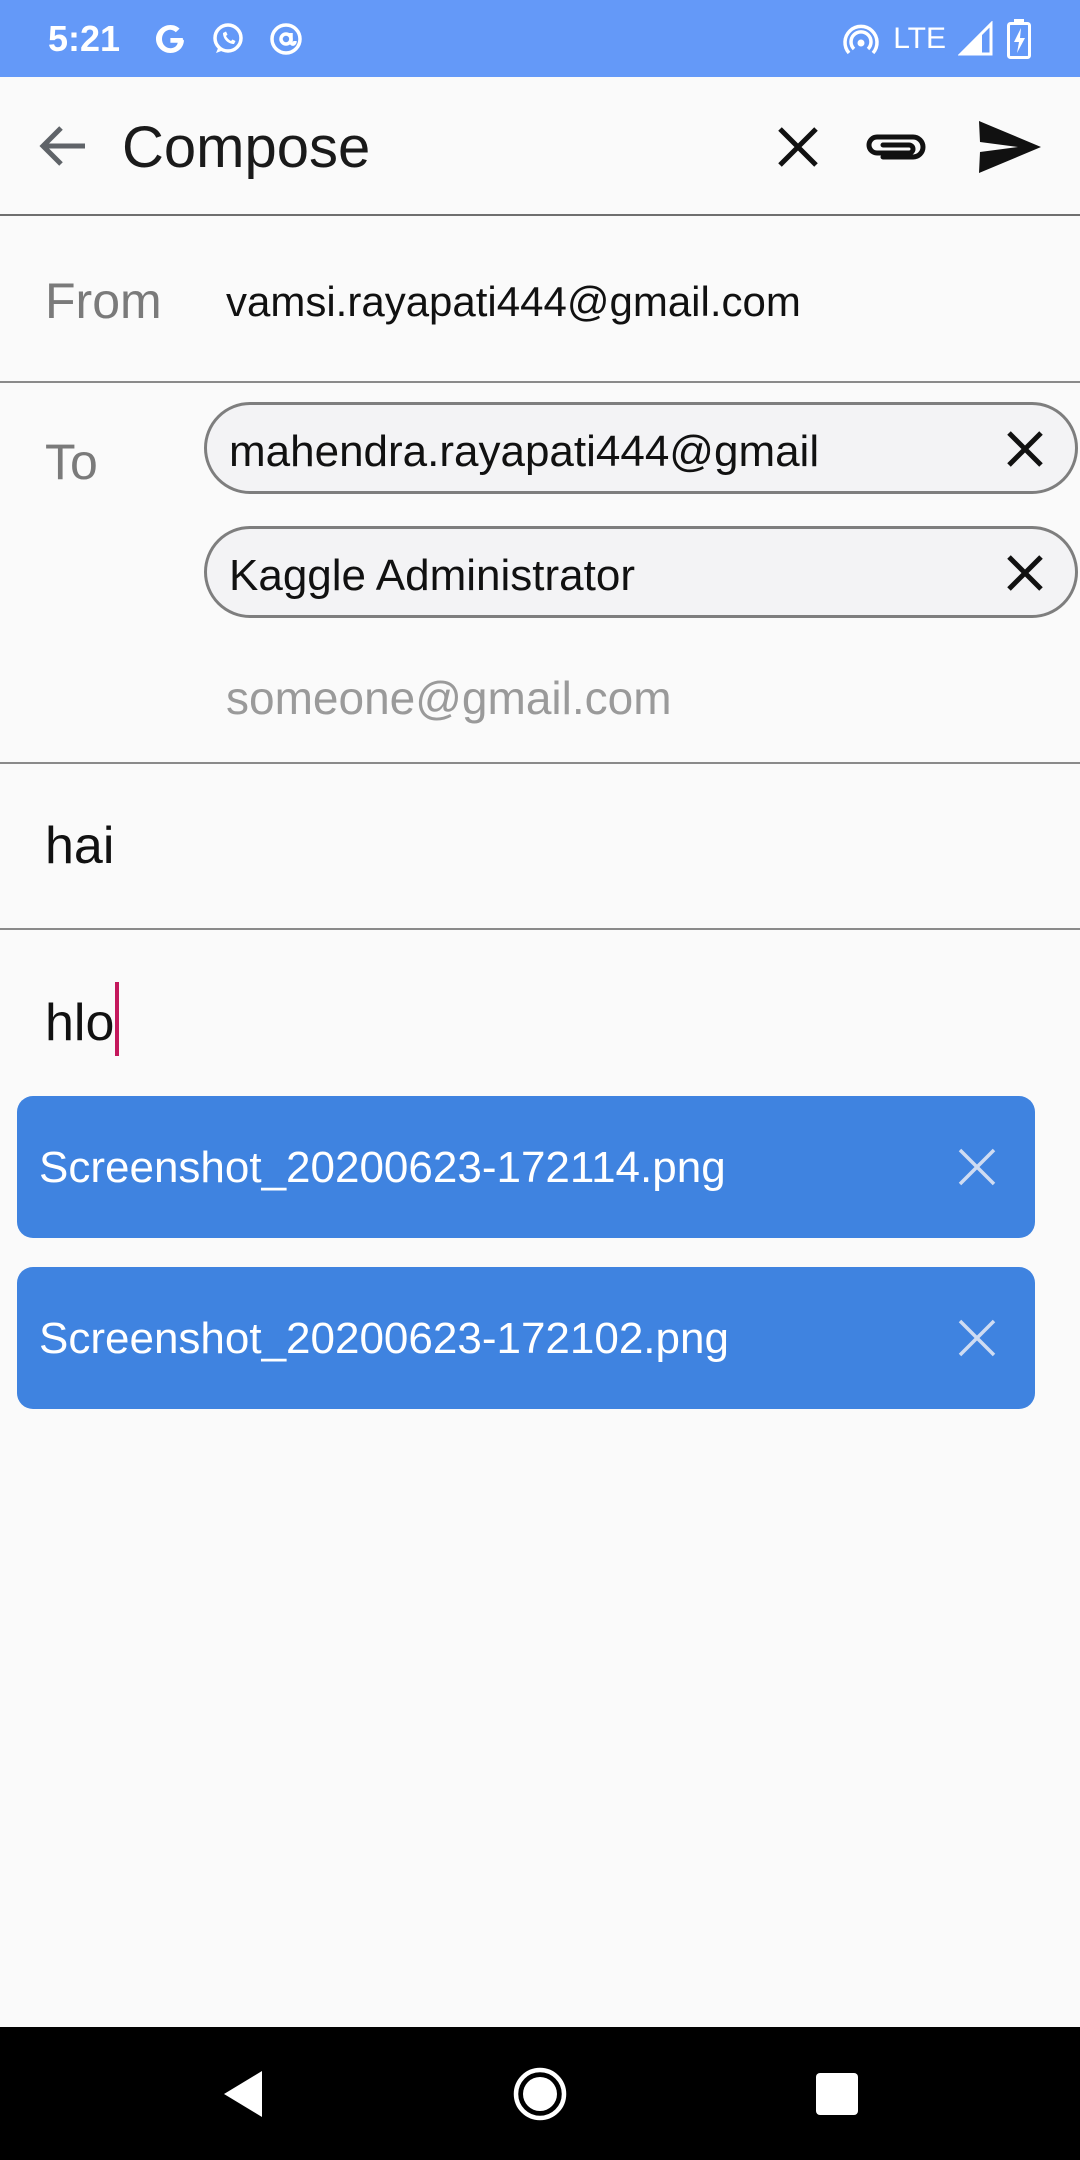 The width and height of the screenshot is (1080, 2160). Describe the element at coordinates (540, 1010) in the screenshot. I see `body-field: hlo` at that location.